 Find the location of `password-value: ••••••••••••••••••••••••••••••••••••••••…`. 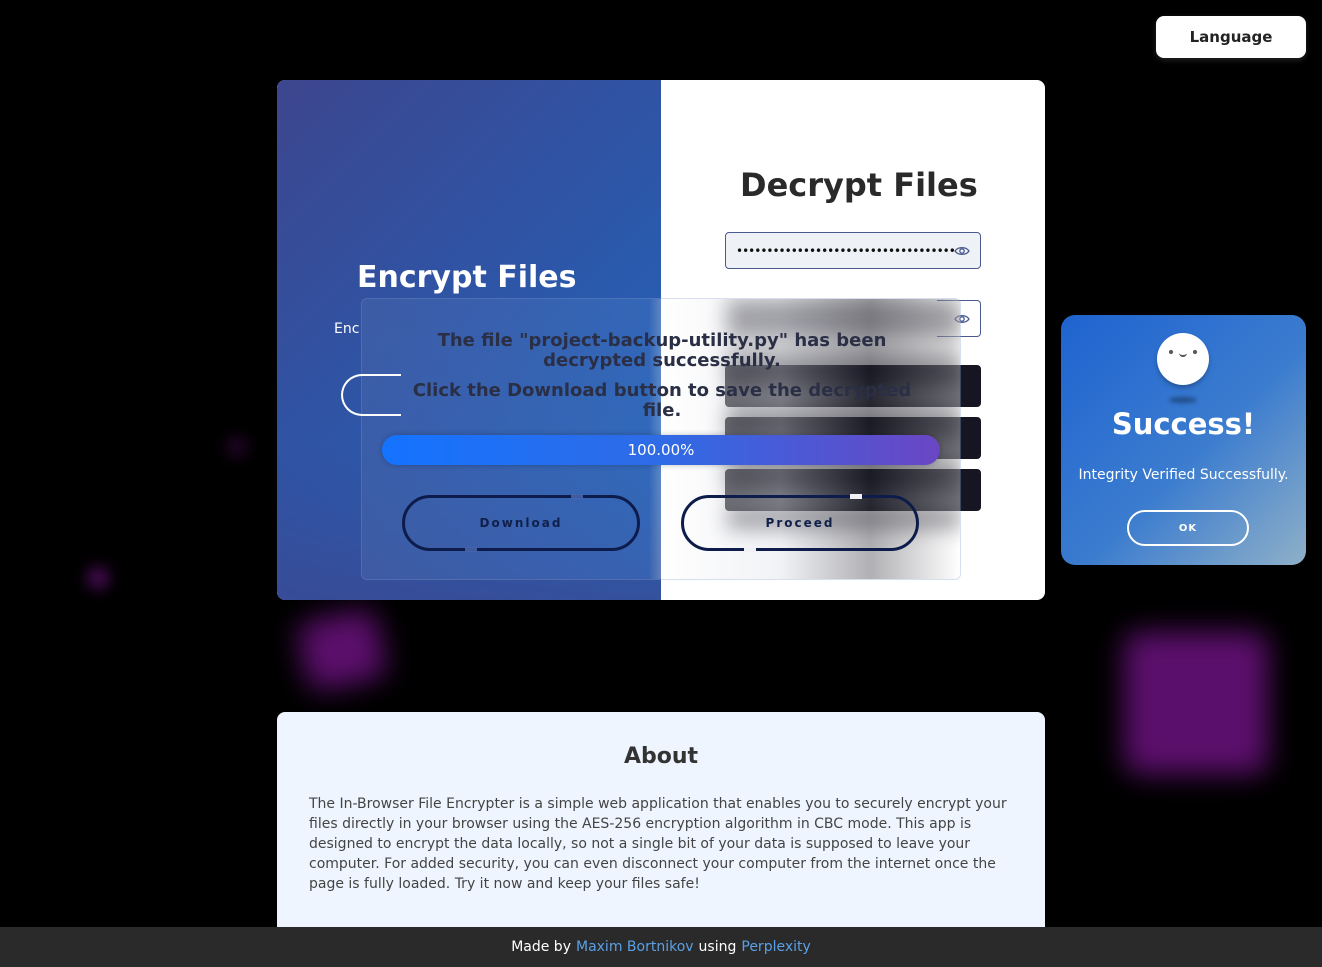

password-value: ••••••••••••••••••••••••••••••••••••••••… is located at coordinates (845, 250).